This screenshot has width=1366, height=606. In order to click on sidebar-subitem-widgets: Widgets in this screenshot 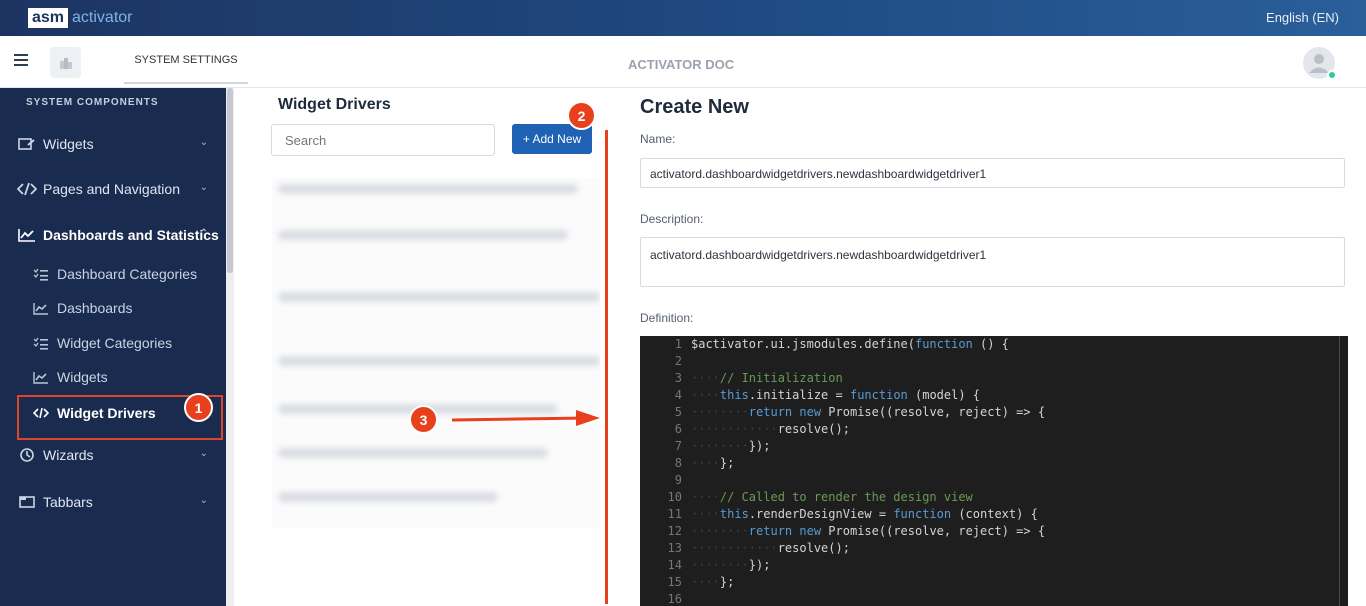, I will do `click(113, 377)`.